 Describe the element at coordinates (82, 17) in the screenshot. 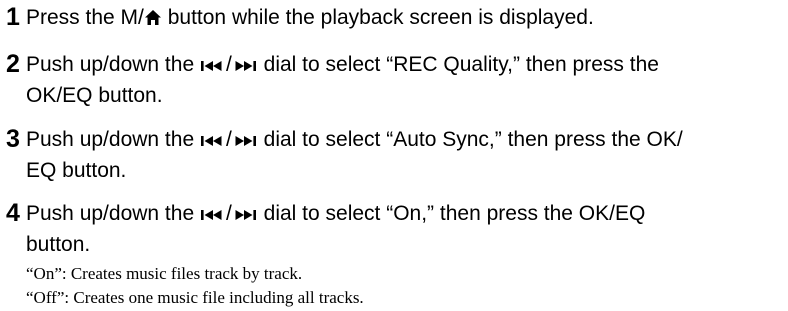

I see `step-text: Press the M` at that location.